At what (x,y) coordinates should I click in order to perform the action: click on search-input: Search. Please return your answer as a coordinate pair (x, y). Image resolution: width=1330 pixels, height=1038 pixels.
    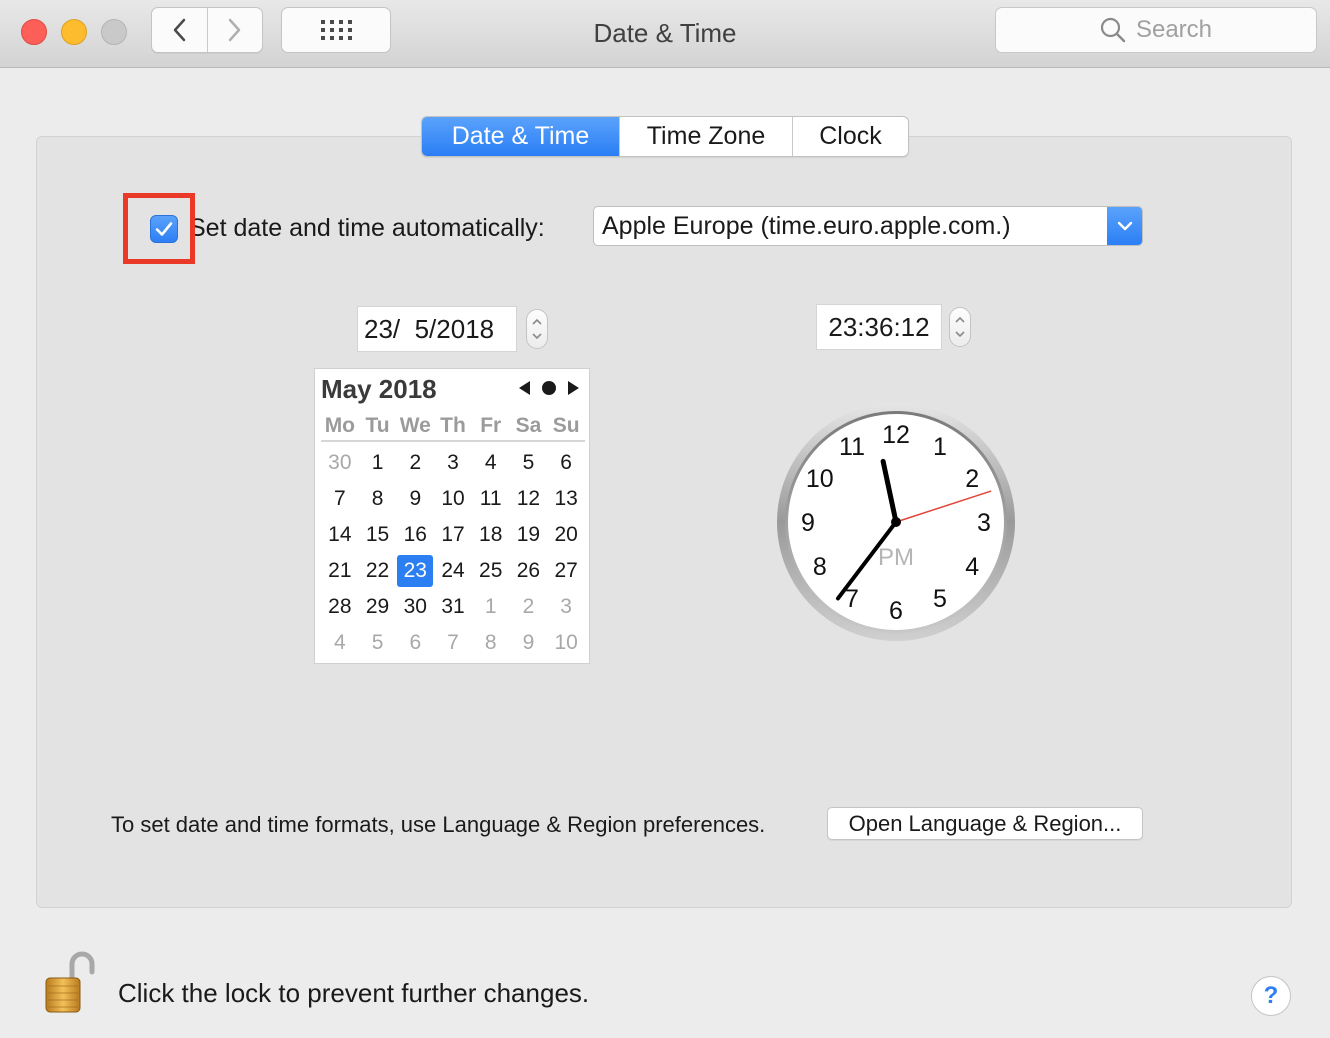
    Looking at the image, I should click on (1156, 30).